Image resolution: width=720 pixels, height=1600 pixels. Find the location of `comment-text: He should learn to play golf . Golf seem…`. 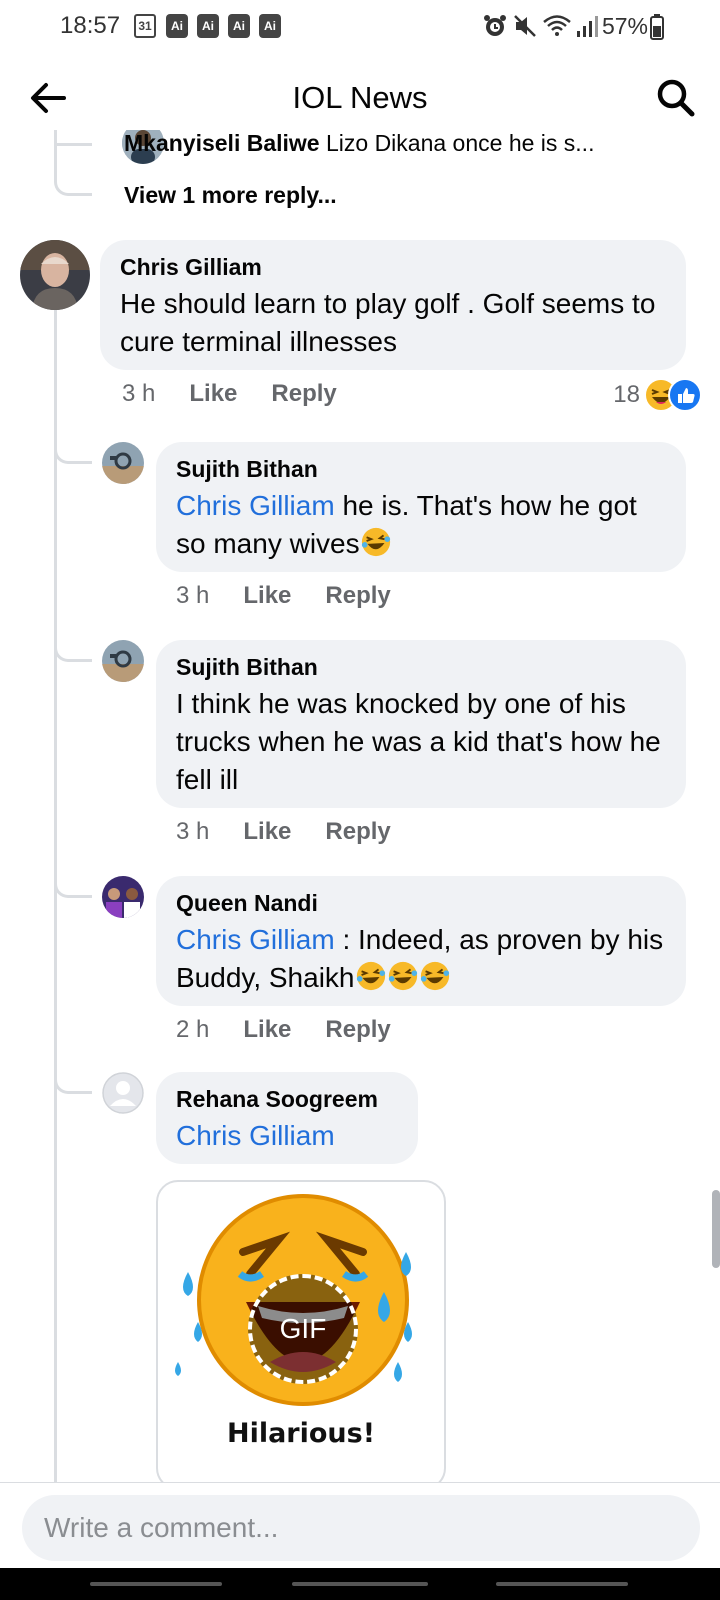

comment-text: He should learn to play golf . Golf seem… is located at coordinates (388, 322).